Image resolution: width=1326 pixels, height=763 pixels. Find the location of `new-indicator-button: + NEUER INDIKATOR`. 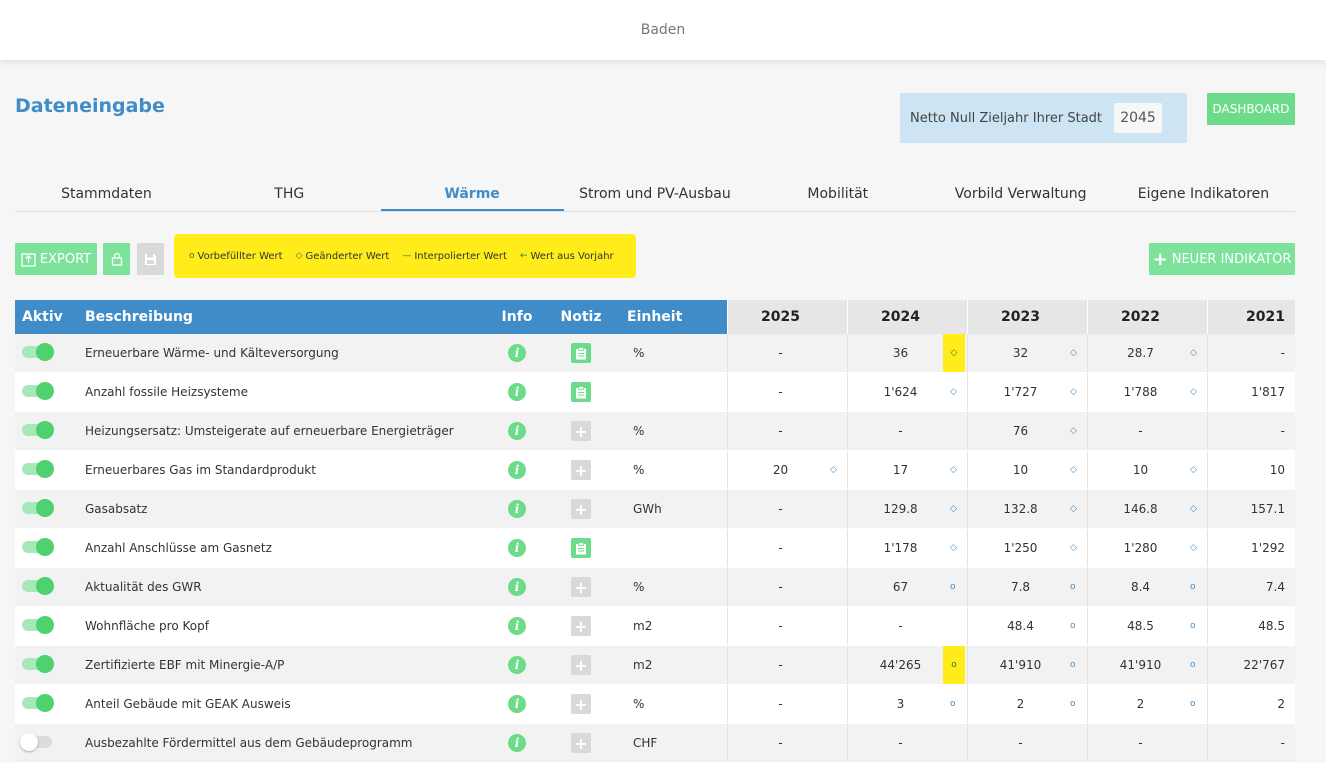

new-indicator-button: + NEUER INDIKATOR is located at coordinates (1222, 259).